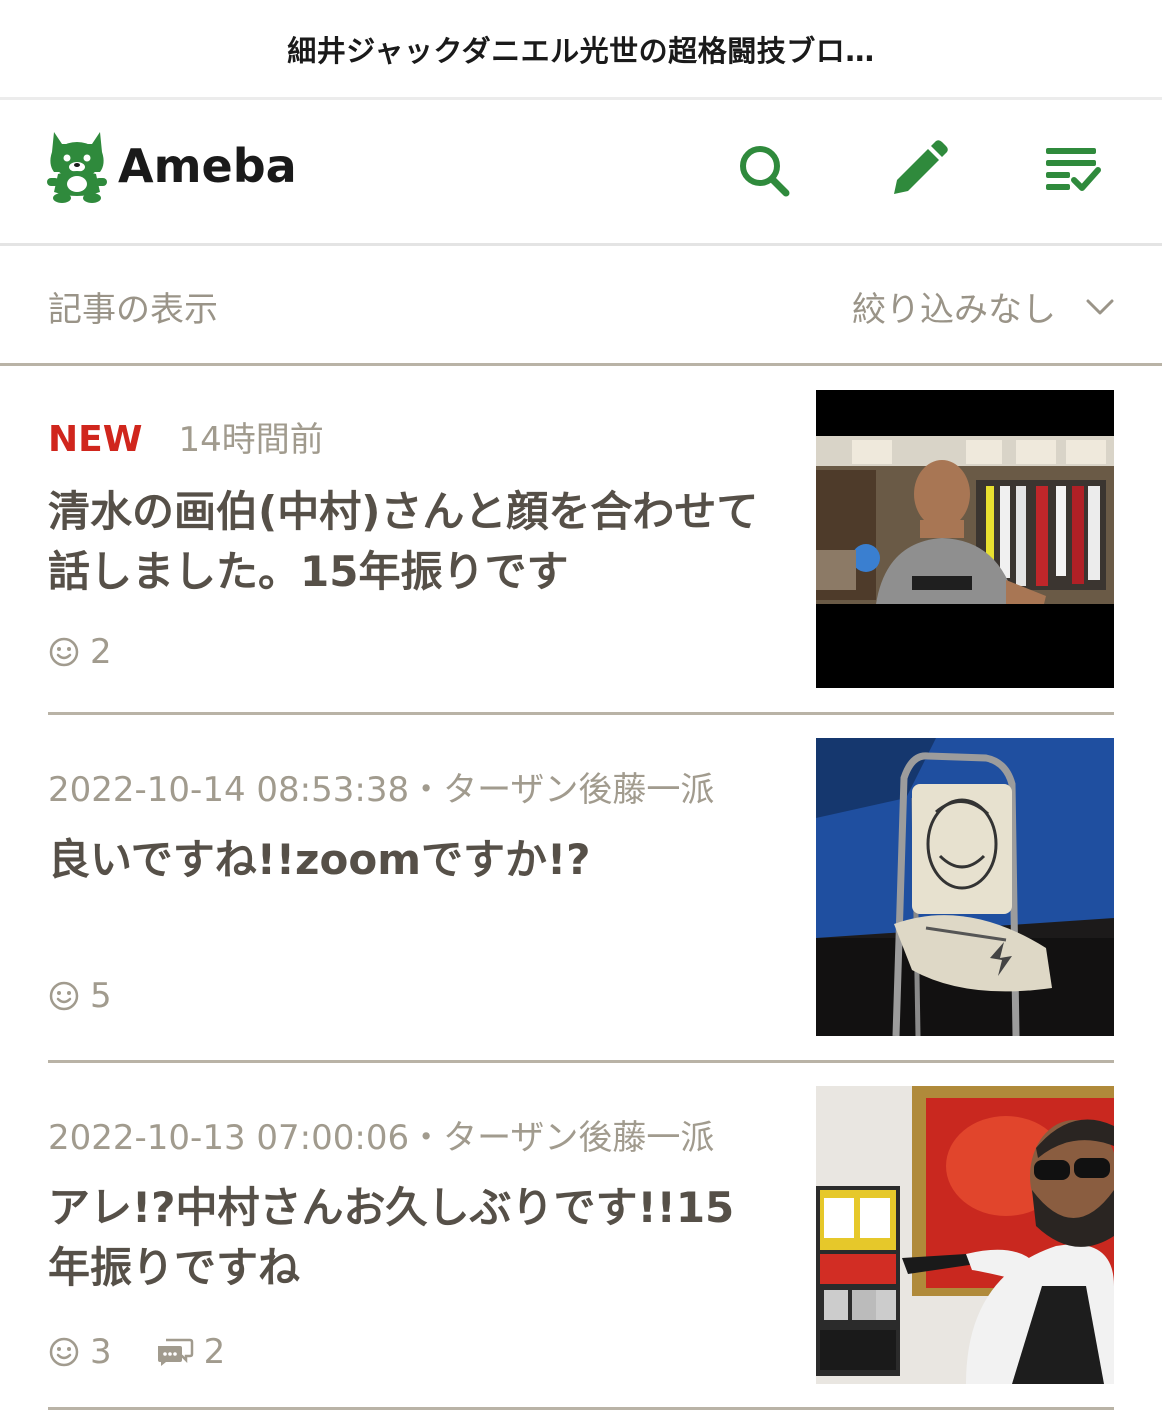 The height and width of the screenshot is (1410, 1162). Describe the element at coordinates (175, 1352) in the screenshot. I see `comment-icon` at that location.